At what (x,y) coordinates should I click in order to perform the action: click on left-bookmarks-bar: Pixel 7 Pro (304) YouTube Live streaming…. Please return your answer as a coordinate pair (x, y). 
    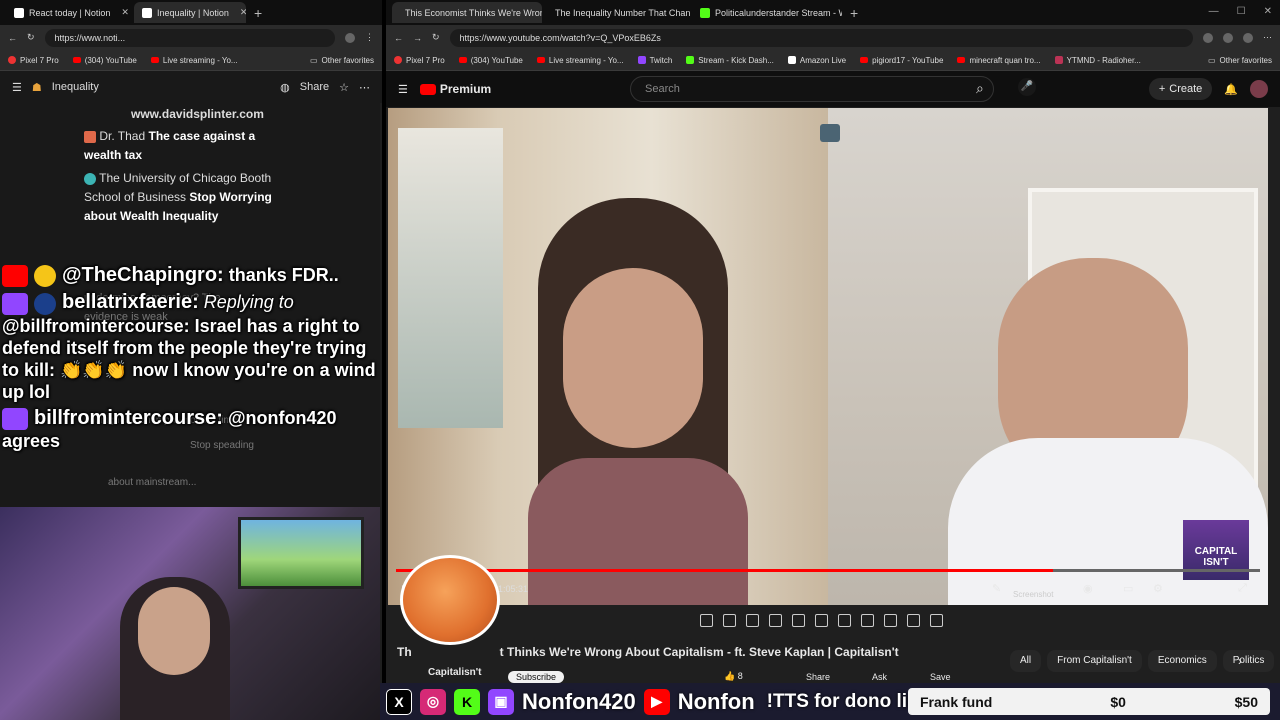
    Looking at the image, I should click on (191, 60).